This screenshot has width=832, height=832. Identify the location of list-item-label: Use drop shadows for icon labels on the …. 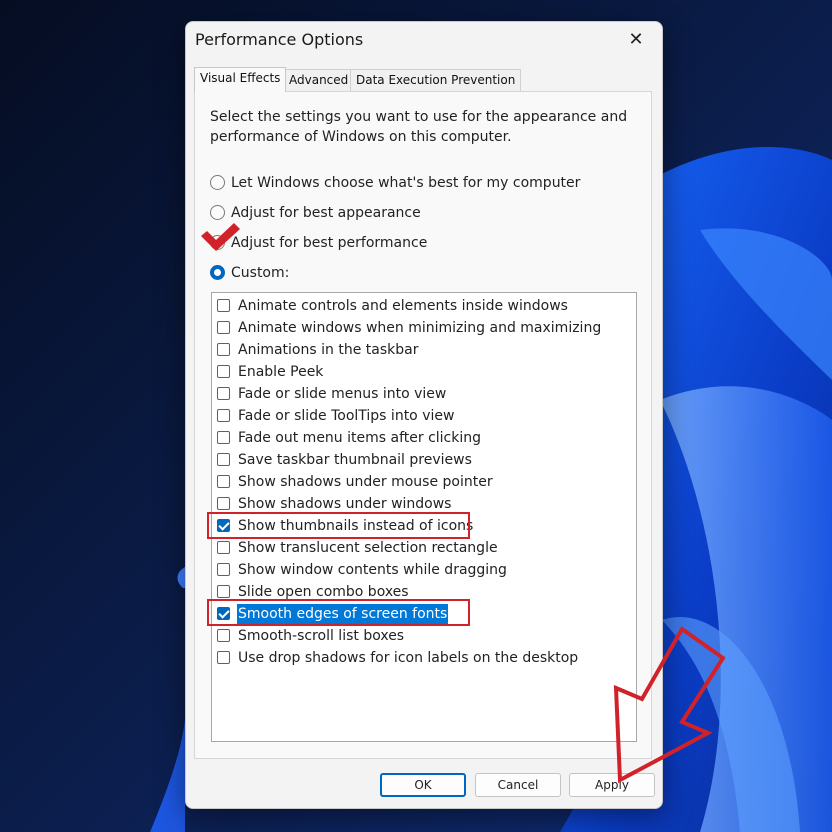
(408, 658).